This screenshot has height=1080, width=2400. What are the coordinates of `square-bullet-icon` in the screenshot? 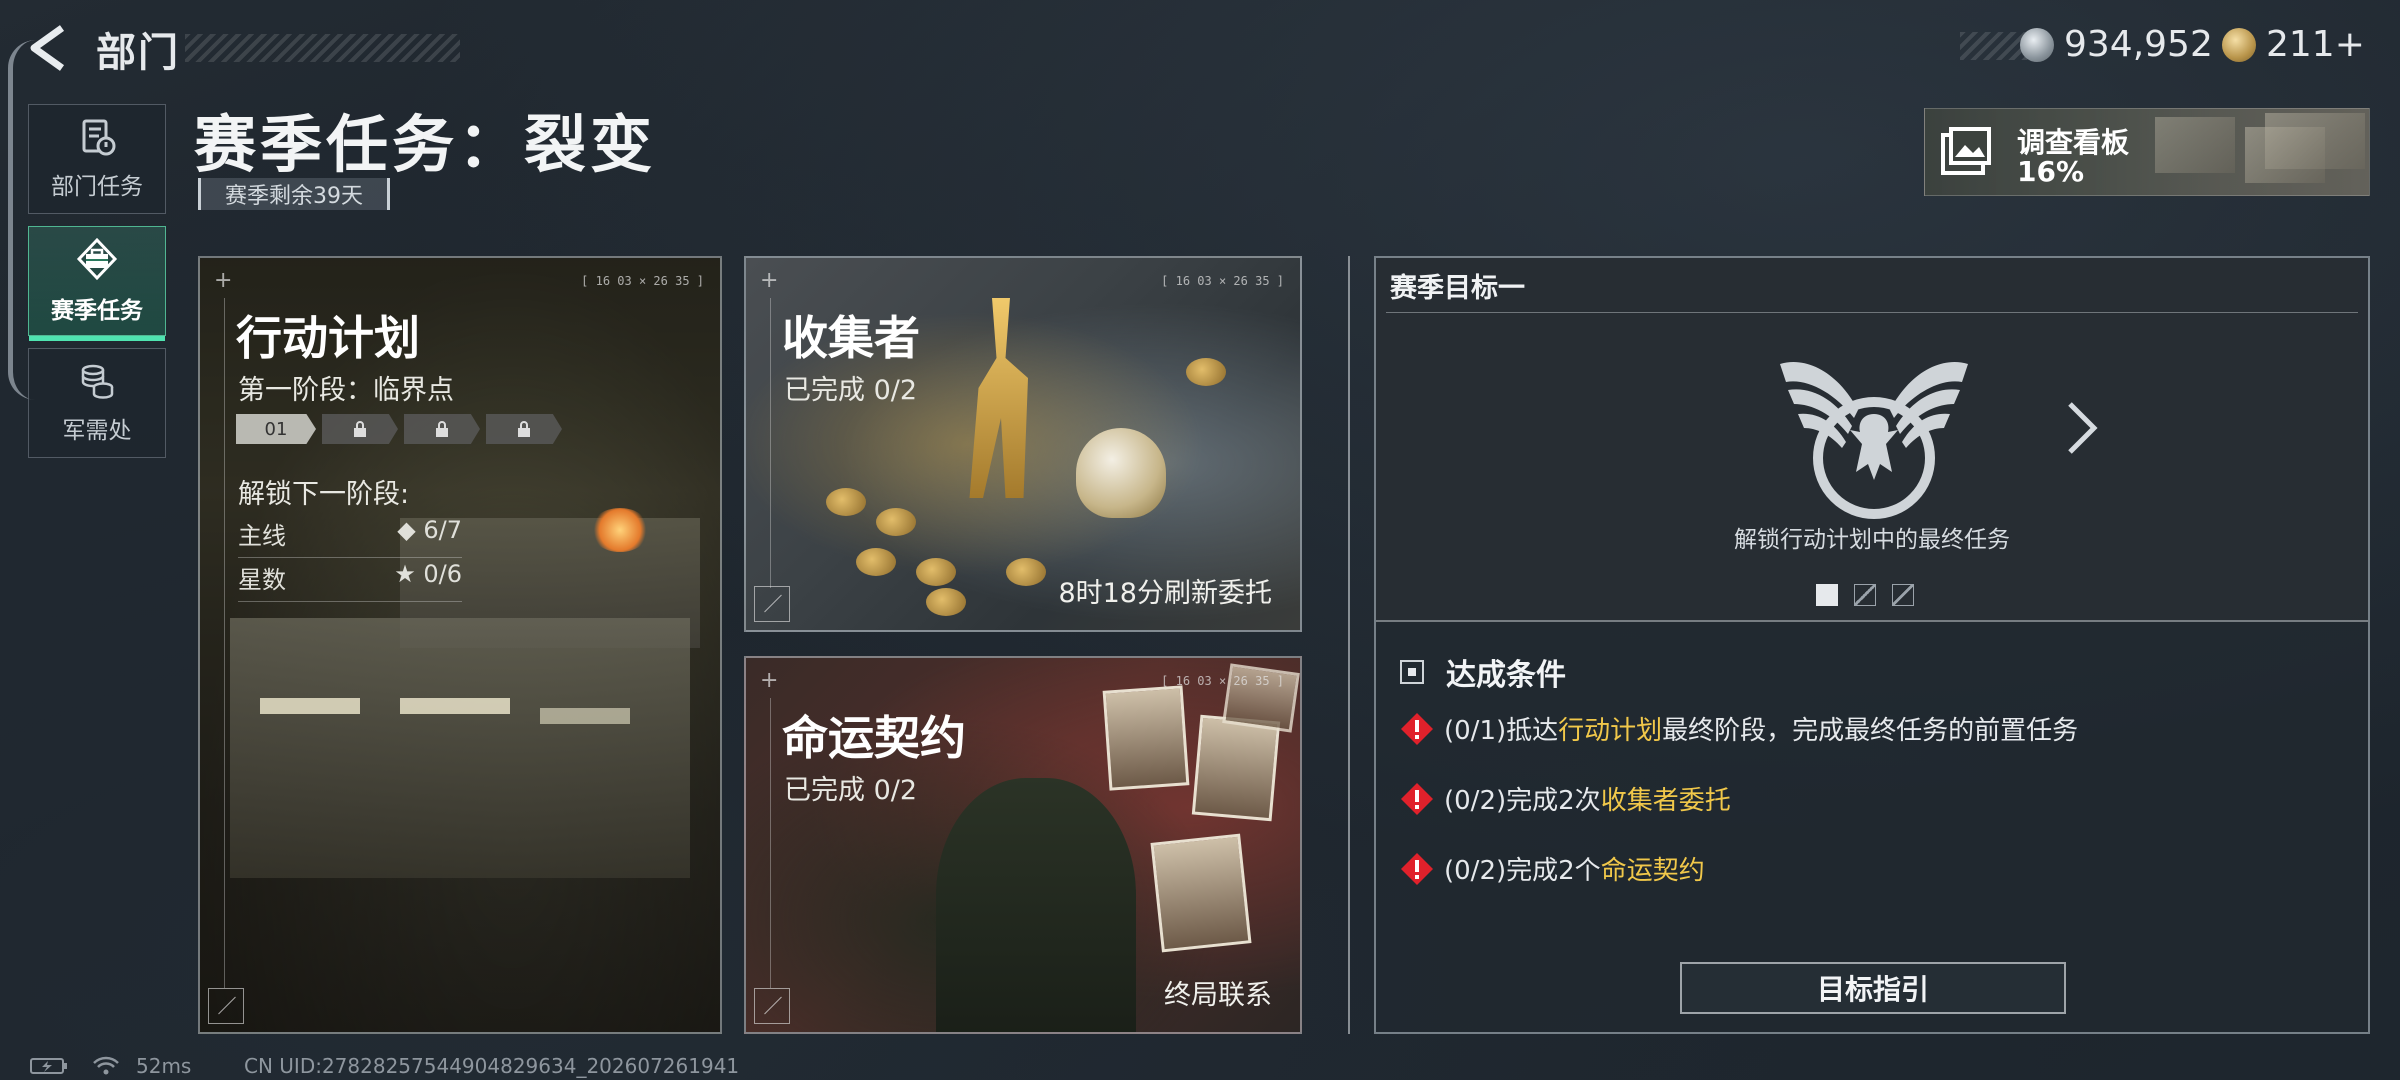 It's located at (1412, 672).